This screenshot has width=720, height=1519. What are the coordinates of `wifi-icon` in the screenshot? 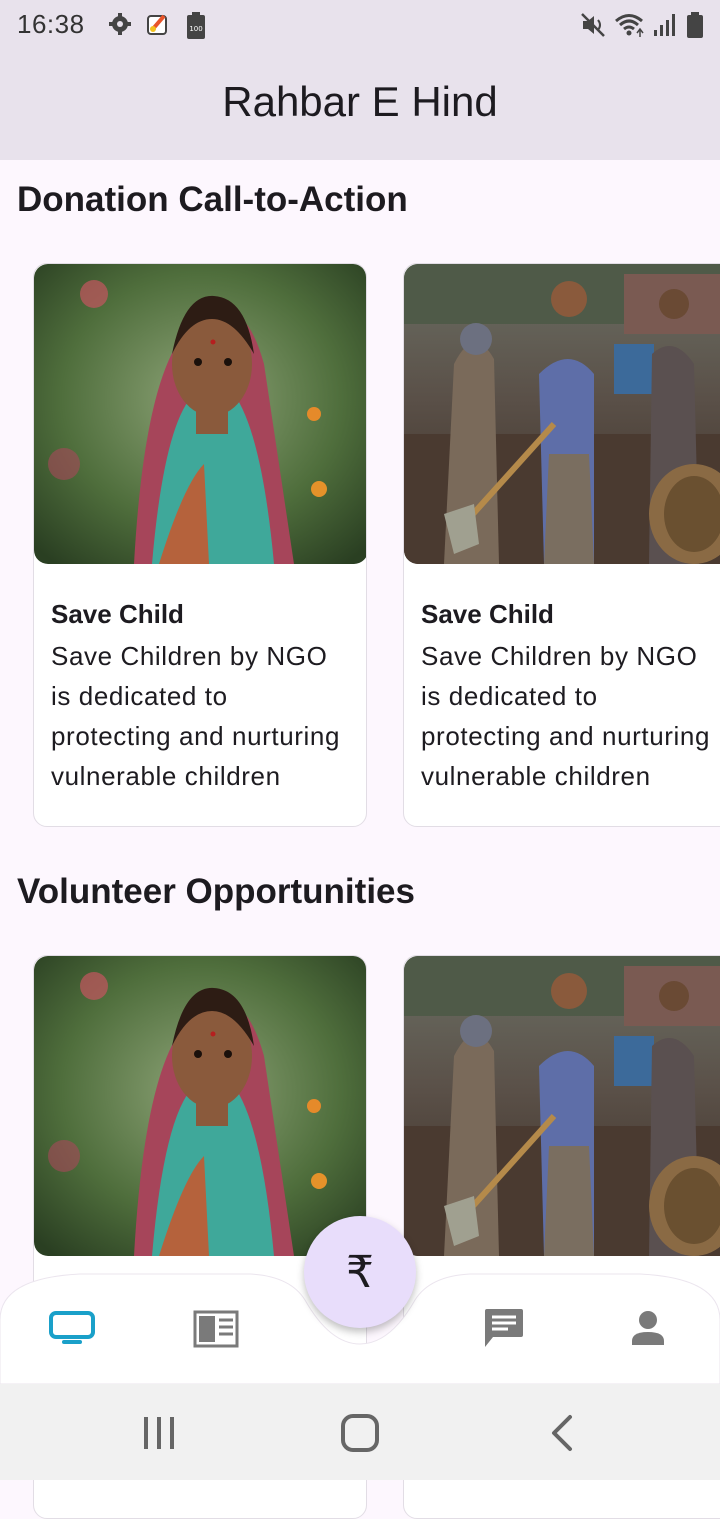 It's located at (629, 25).